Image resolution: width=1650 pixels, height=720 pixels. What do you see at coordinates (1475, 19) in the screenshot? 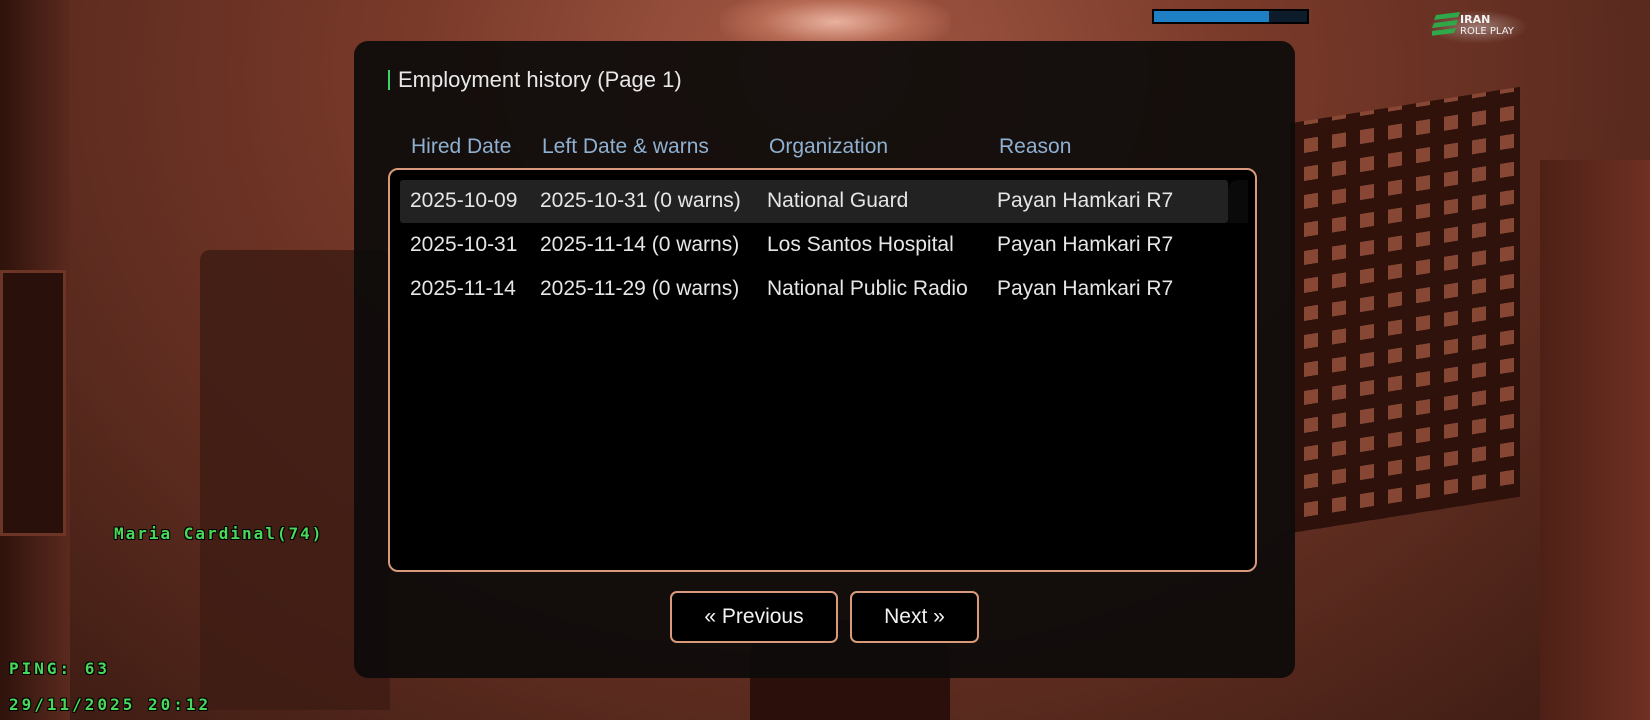
I see `logo-line-1: IRAN` at bounding box center [1475, 19].